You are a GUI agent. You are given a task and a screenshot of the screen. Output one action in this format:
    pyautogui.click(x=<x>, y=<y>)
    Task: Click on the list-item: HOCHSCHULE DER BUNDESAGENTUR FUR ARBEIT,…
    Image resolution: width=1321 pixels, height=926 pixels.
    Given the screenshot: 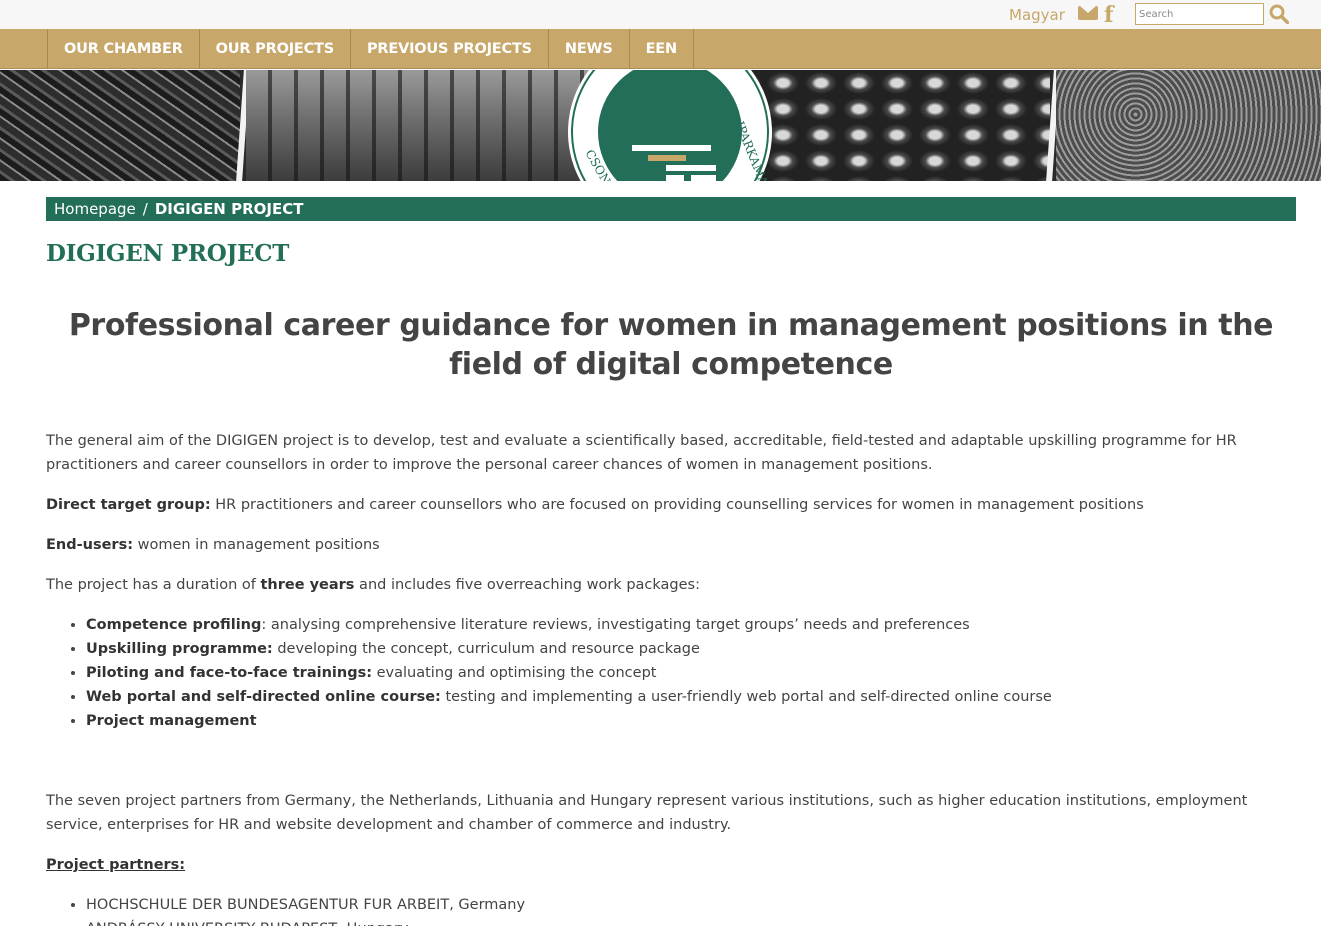 What is the action you would take?
    pyautogui.click(x=691, y=905)
    